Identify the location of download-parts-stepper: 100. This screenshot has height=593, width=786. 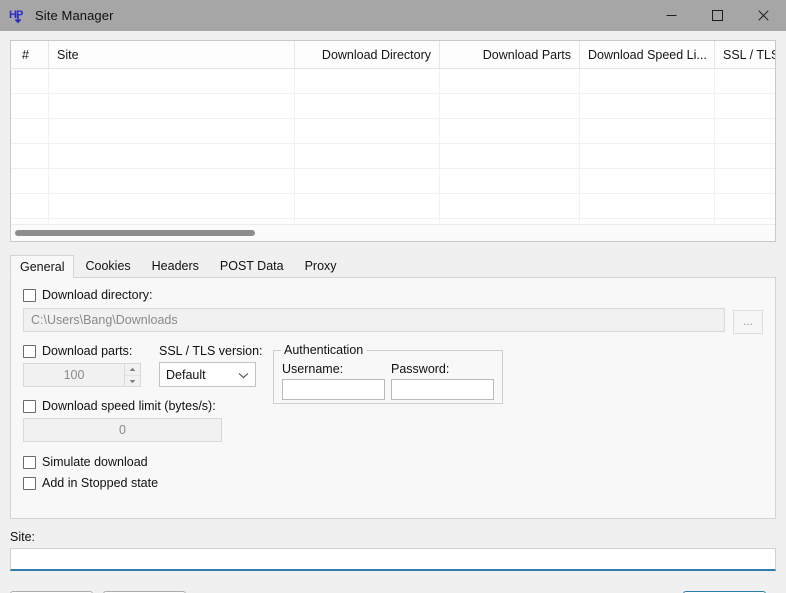
(82, 375).